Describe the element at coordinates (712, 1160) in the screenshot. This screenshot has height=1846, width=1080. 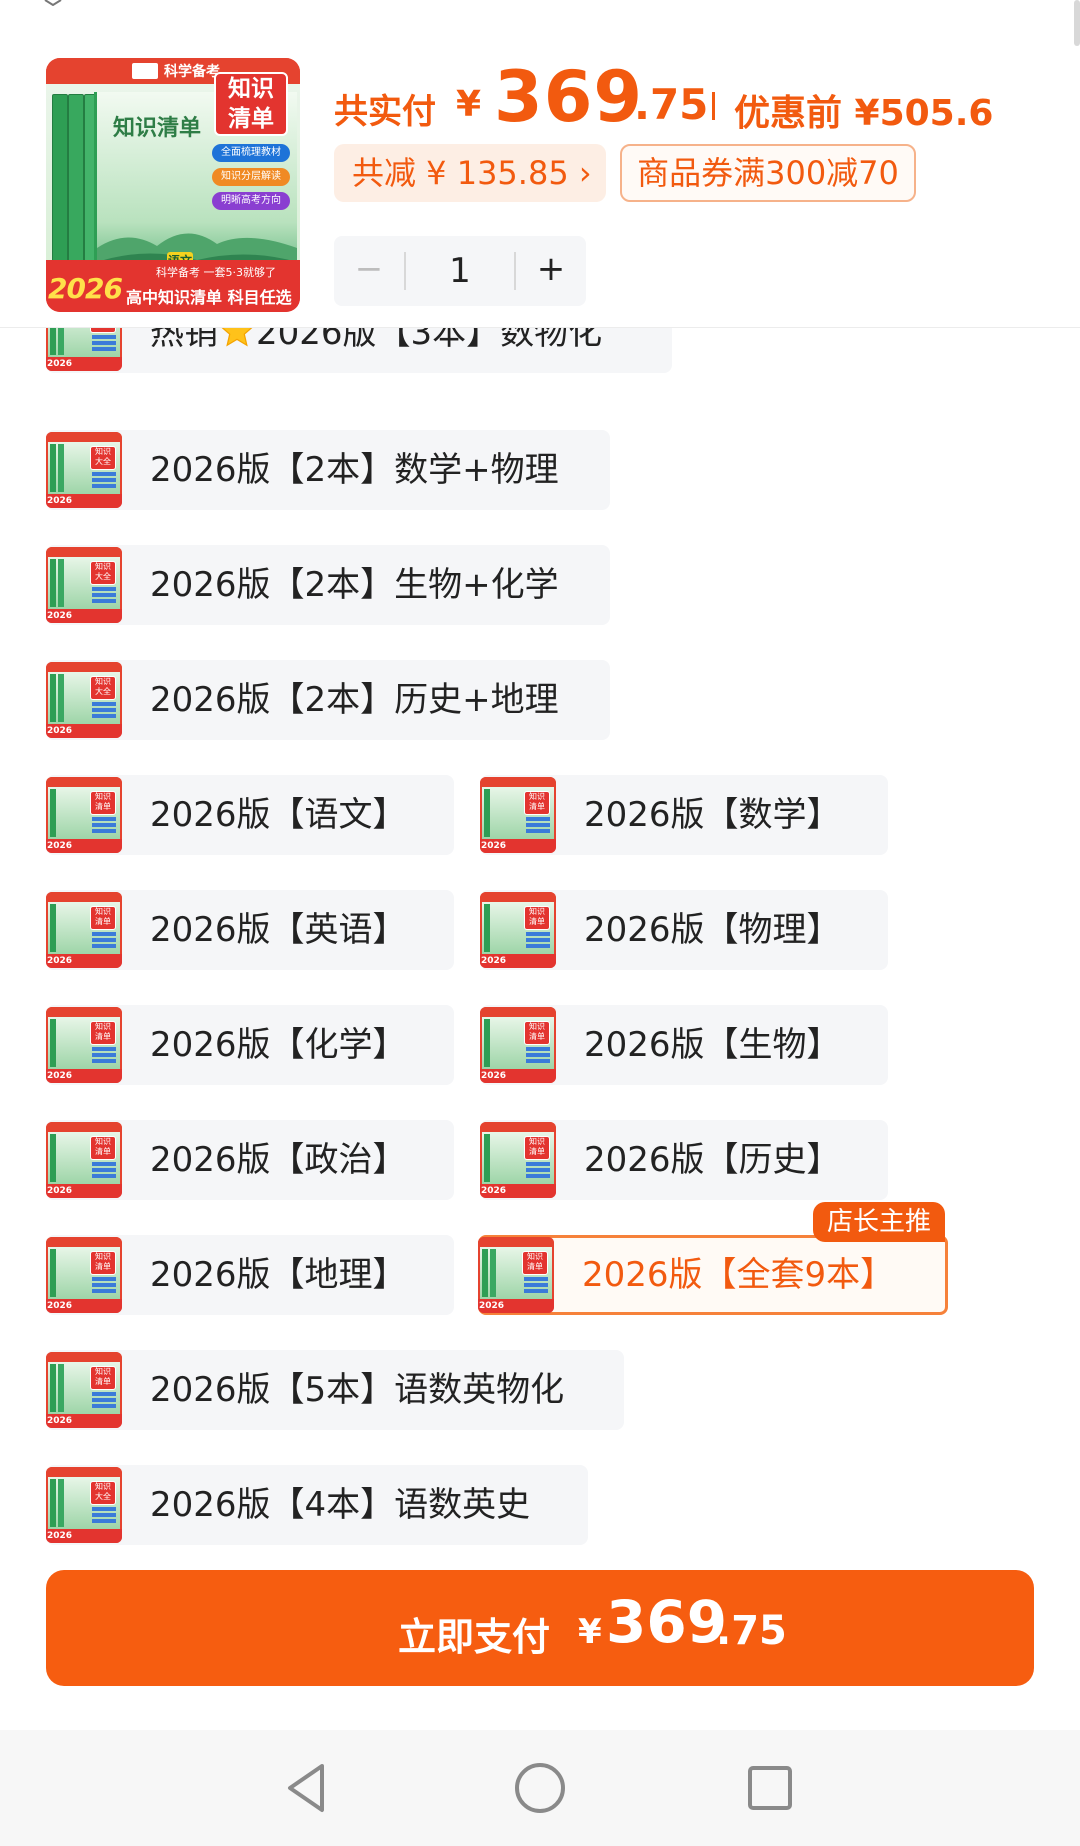
I see `variant-label: 2026版【历史】` at that location.